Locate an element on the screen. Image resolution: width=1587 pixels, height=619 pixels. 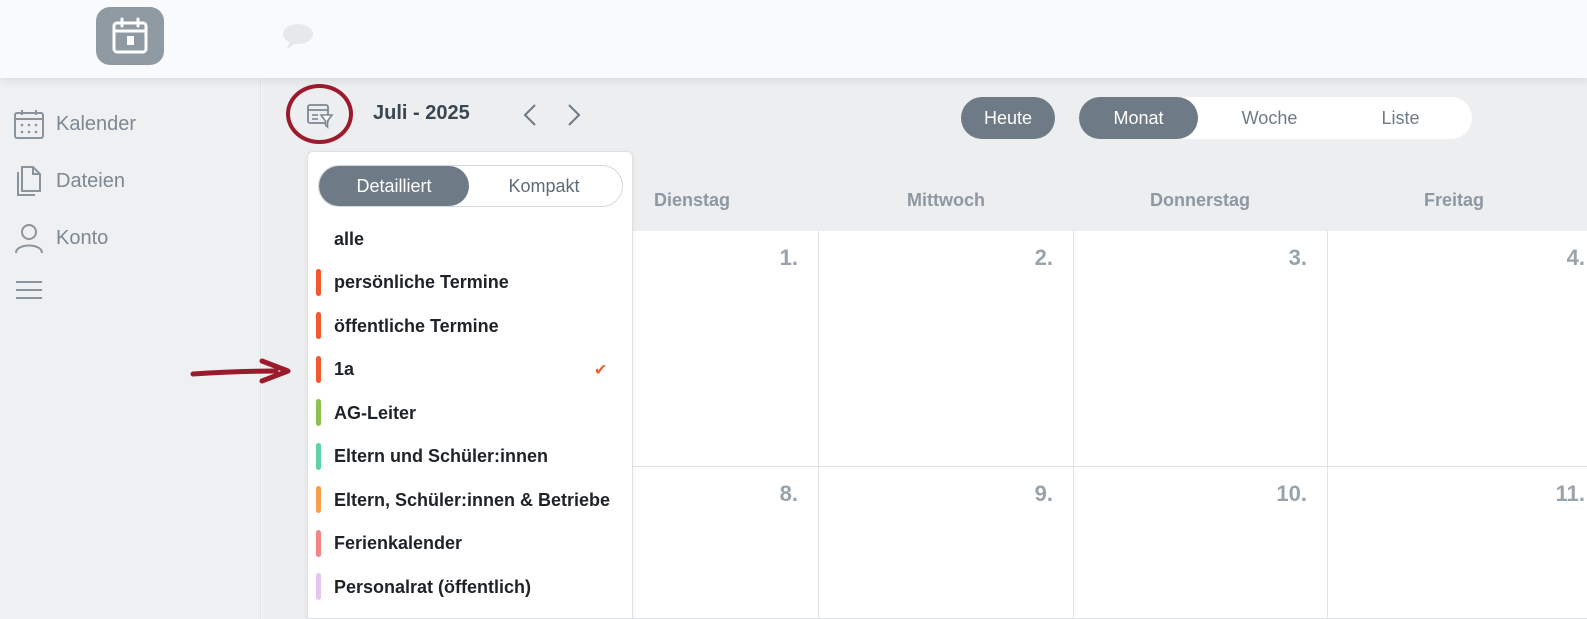
day-cell: 9. is located at coordinates (946, 543).